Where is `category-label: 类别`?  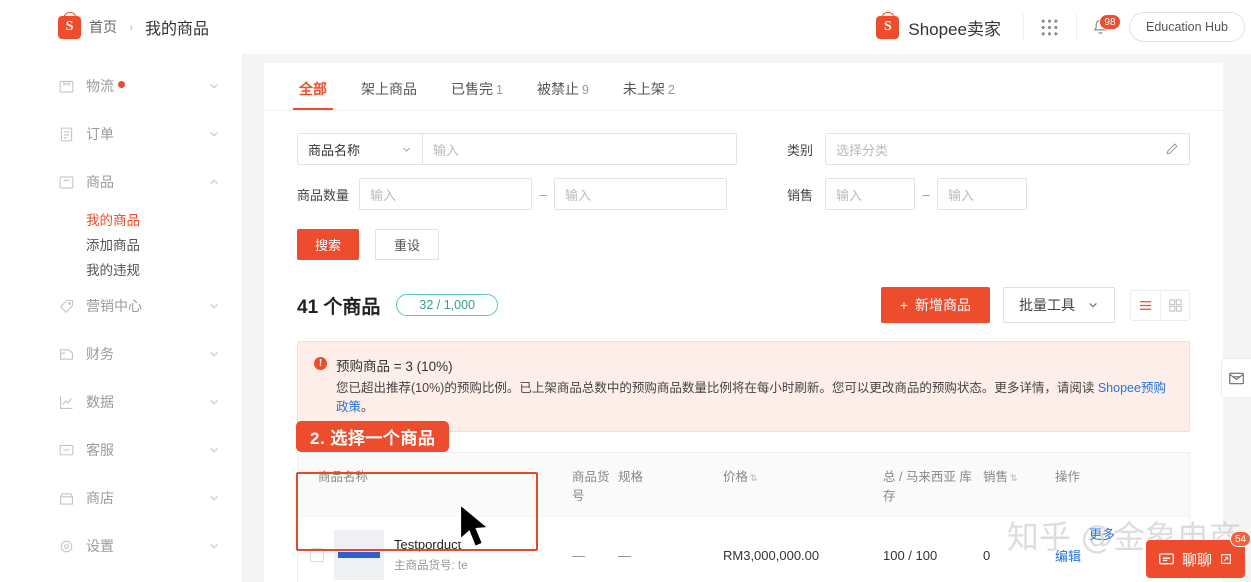 category-label: 类别 is located at coordinates (800, 150).